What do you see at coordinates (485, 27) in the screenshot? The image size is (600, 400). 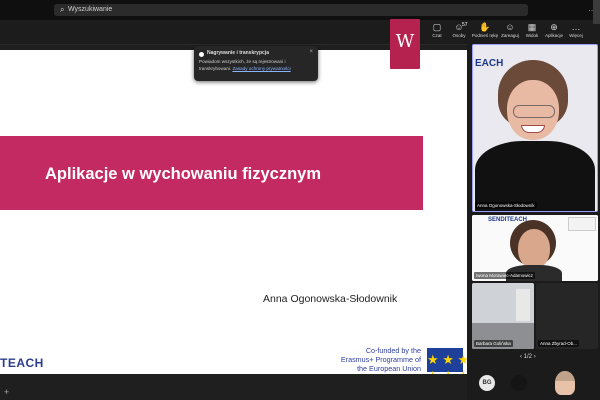 I see `raise-hand-icon: ✋` at bounding box center [485, 27].